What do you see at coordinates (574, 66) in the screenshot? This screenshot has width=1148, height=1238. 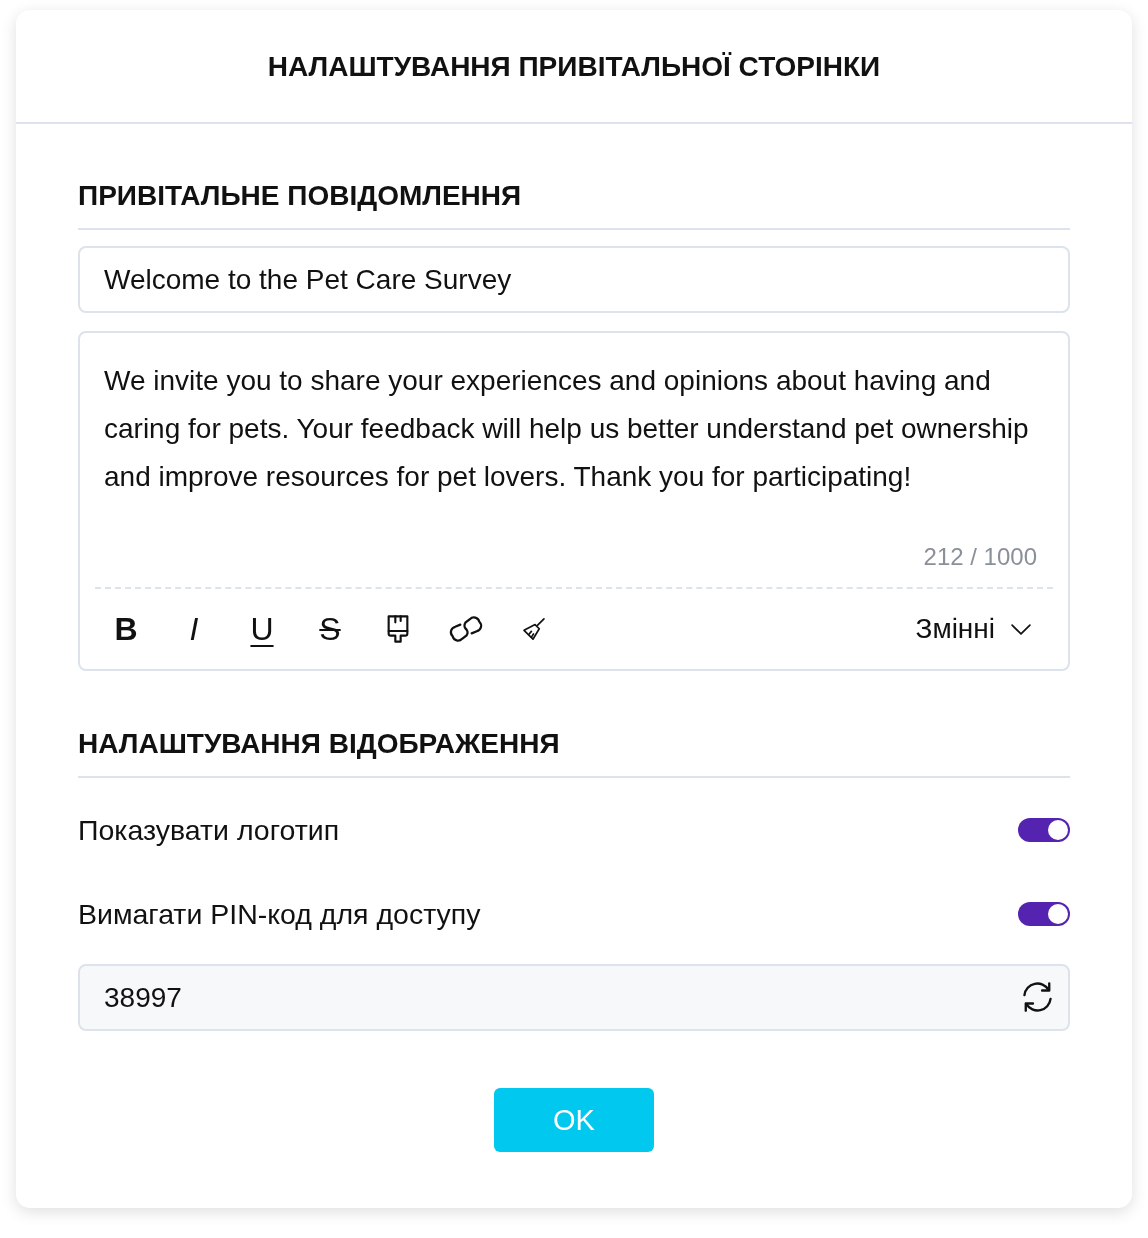 I see `dialog-title: НАЛАШТУВАННЯ ПРИВІТАЛЬНОЇ СТОРІНКИ` at bounding box center [574, 66].